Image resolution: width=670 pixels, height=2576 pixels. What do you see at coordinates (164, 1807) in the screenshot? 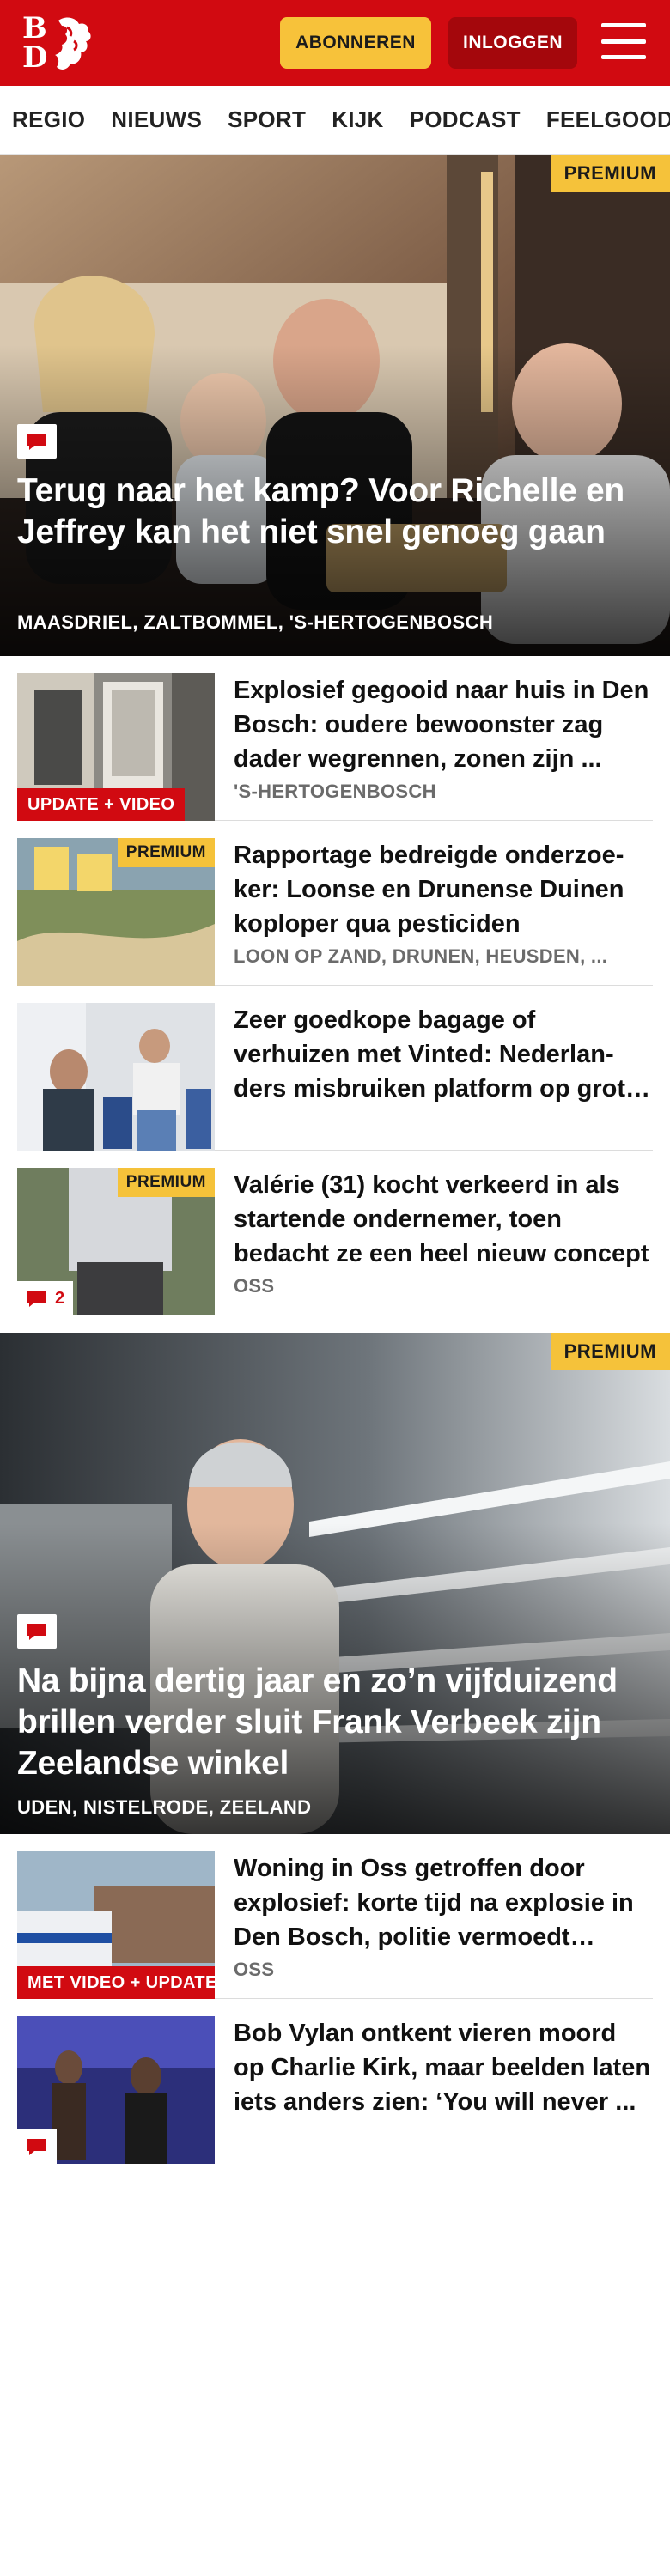
I see `hero-locations: UDEN, NISTELRODE, ZEELAND` at bounding box center [164, 1807].